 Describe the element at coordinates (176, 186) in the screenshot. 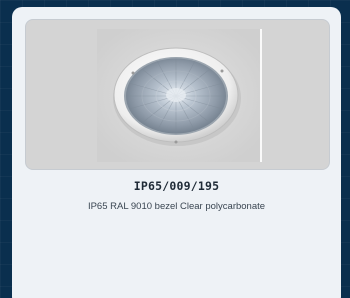

I see `product-title: IP65/009/195` at that location.